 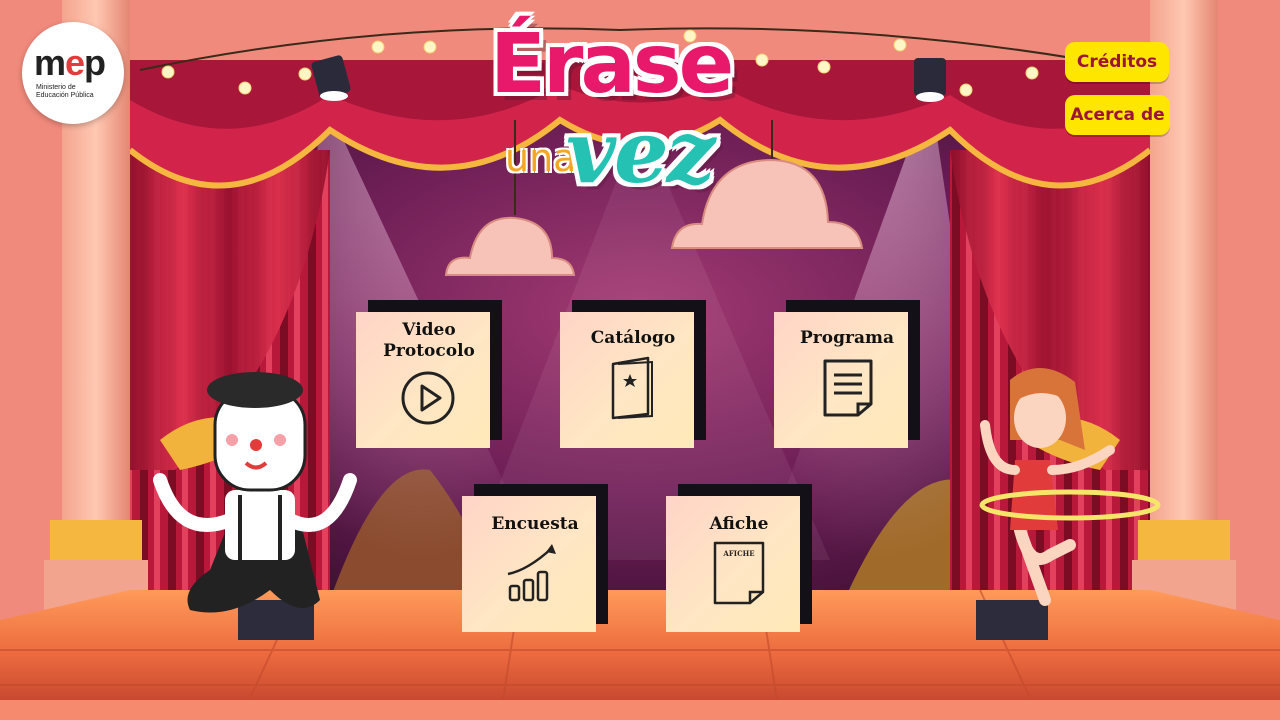 What do you see at coordinates (847, 338) in the screenshot?
I see `programa-label: Programa` at bounding box center [847, 338].